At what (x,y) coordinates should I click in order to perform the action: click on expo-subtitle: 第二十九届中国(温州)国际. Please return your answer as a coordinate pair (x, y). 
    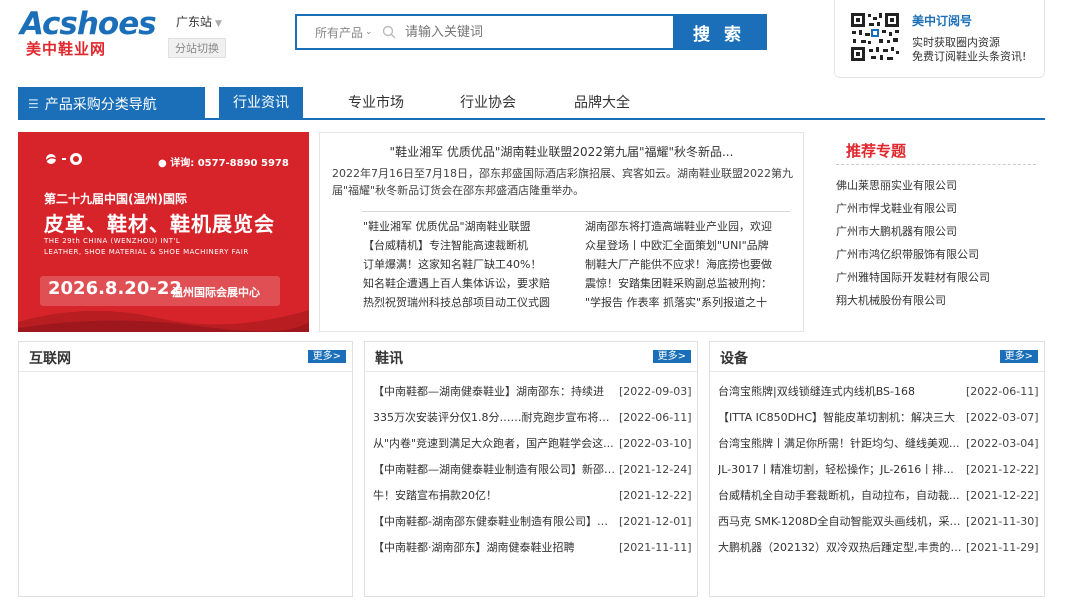
    Looking at the image, I should click on (115, 199).